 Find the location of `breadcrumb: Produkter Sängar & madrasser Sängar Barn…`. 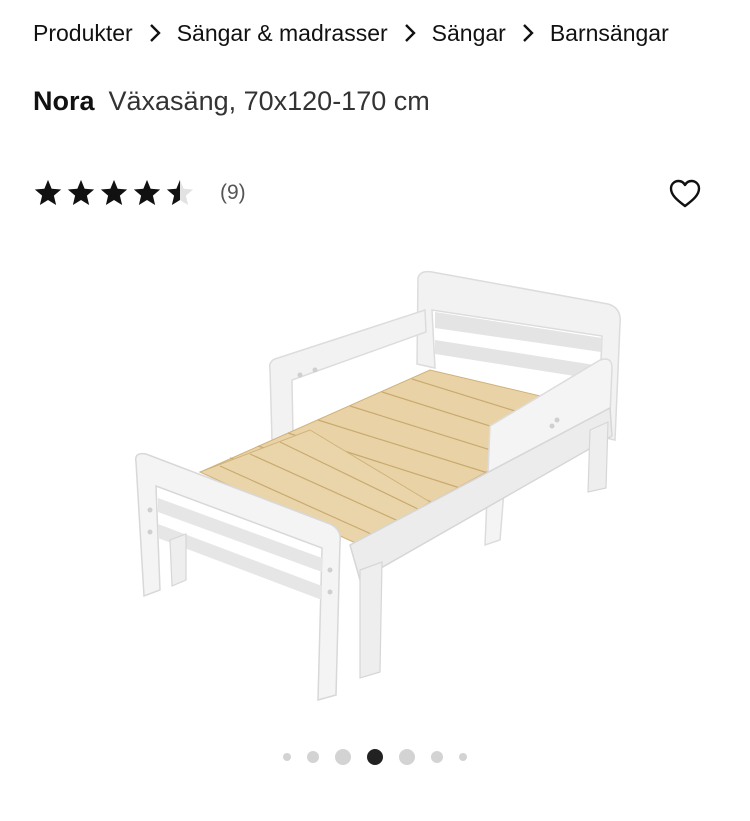

breadcrumb: Produkter Sängar & madrasser Sängar Barn… is located at coordinates (375, 33).